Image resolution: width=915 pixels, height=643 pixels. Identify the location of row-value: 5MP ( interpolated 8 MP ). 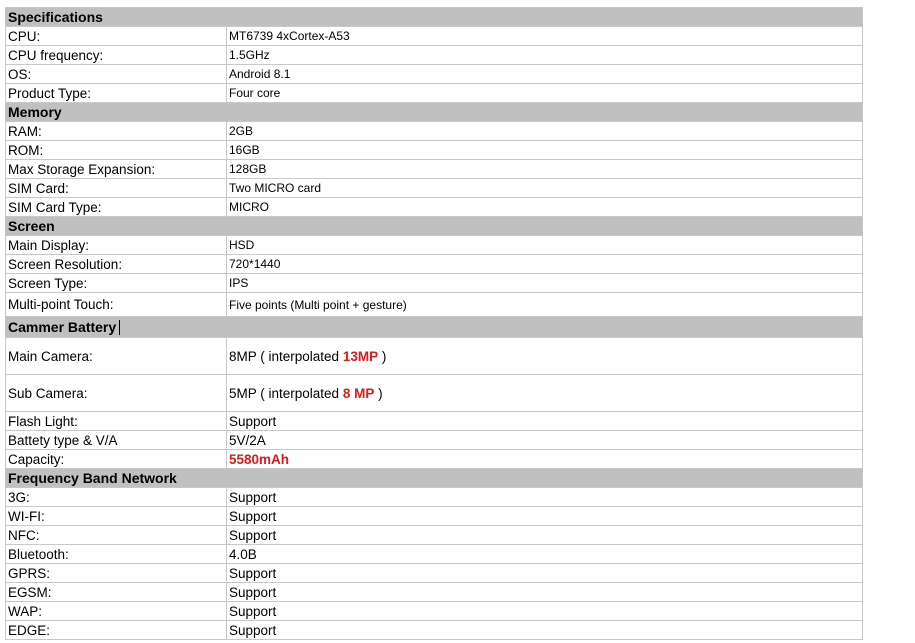
(544, 393).